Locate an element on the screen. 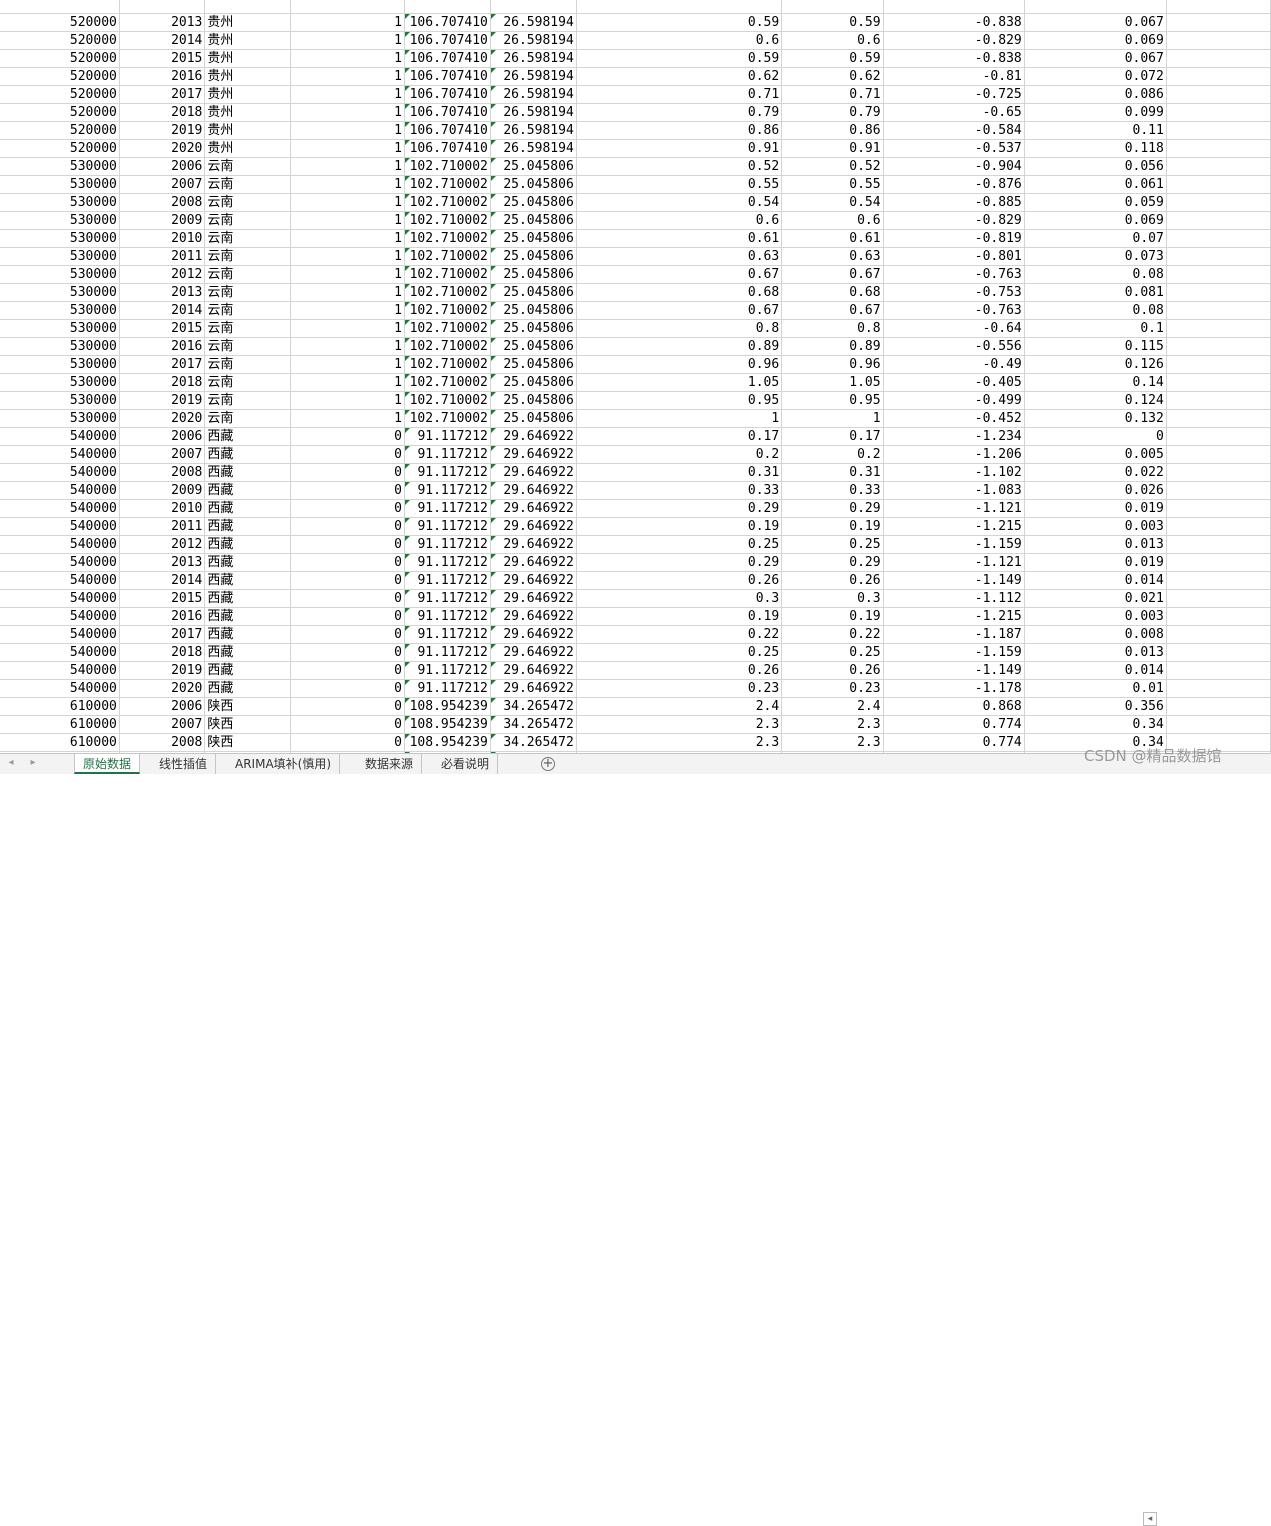 The width and height of the screenshot is (1271, 1526). cell-v2: 1 is located at coordinates (832, 418).